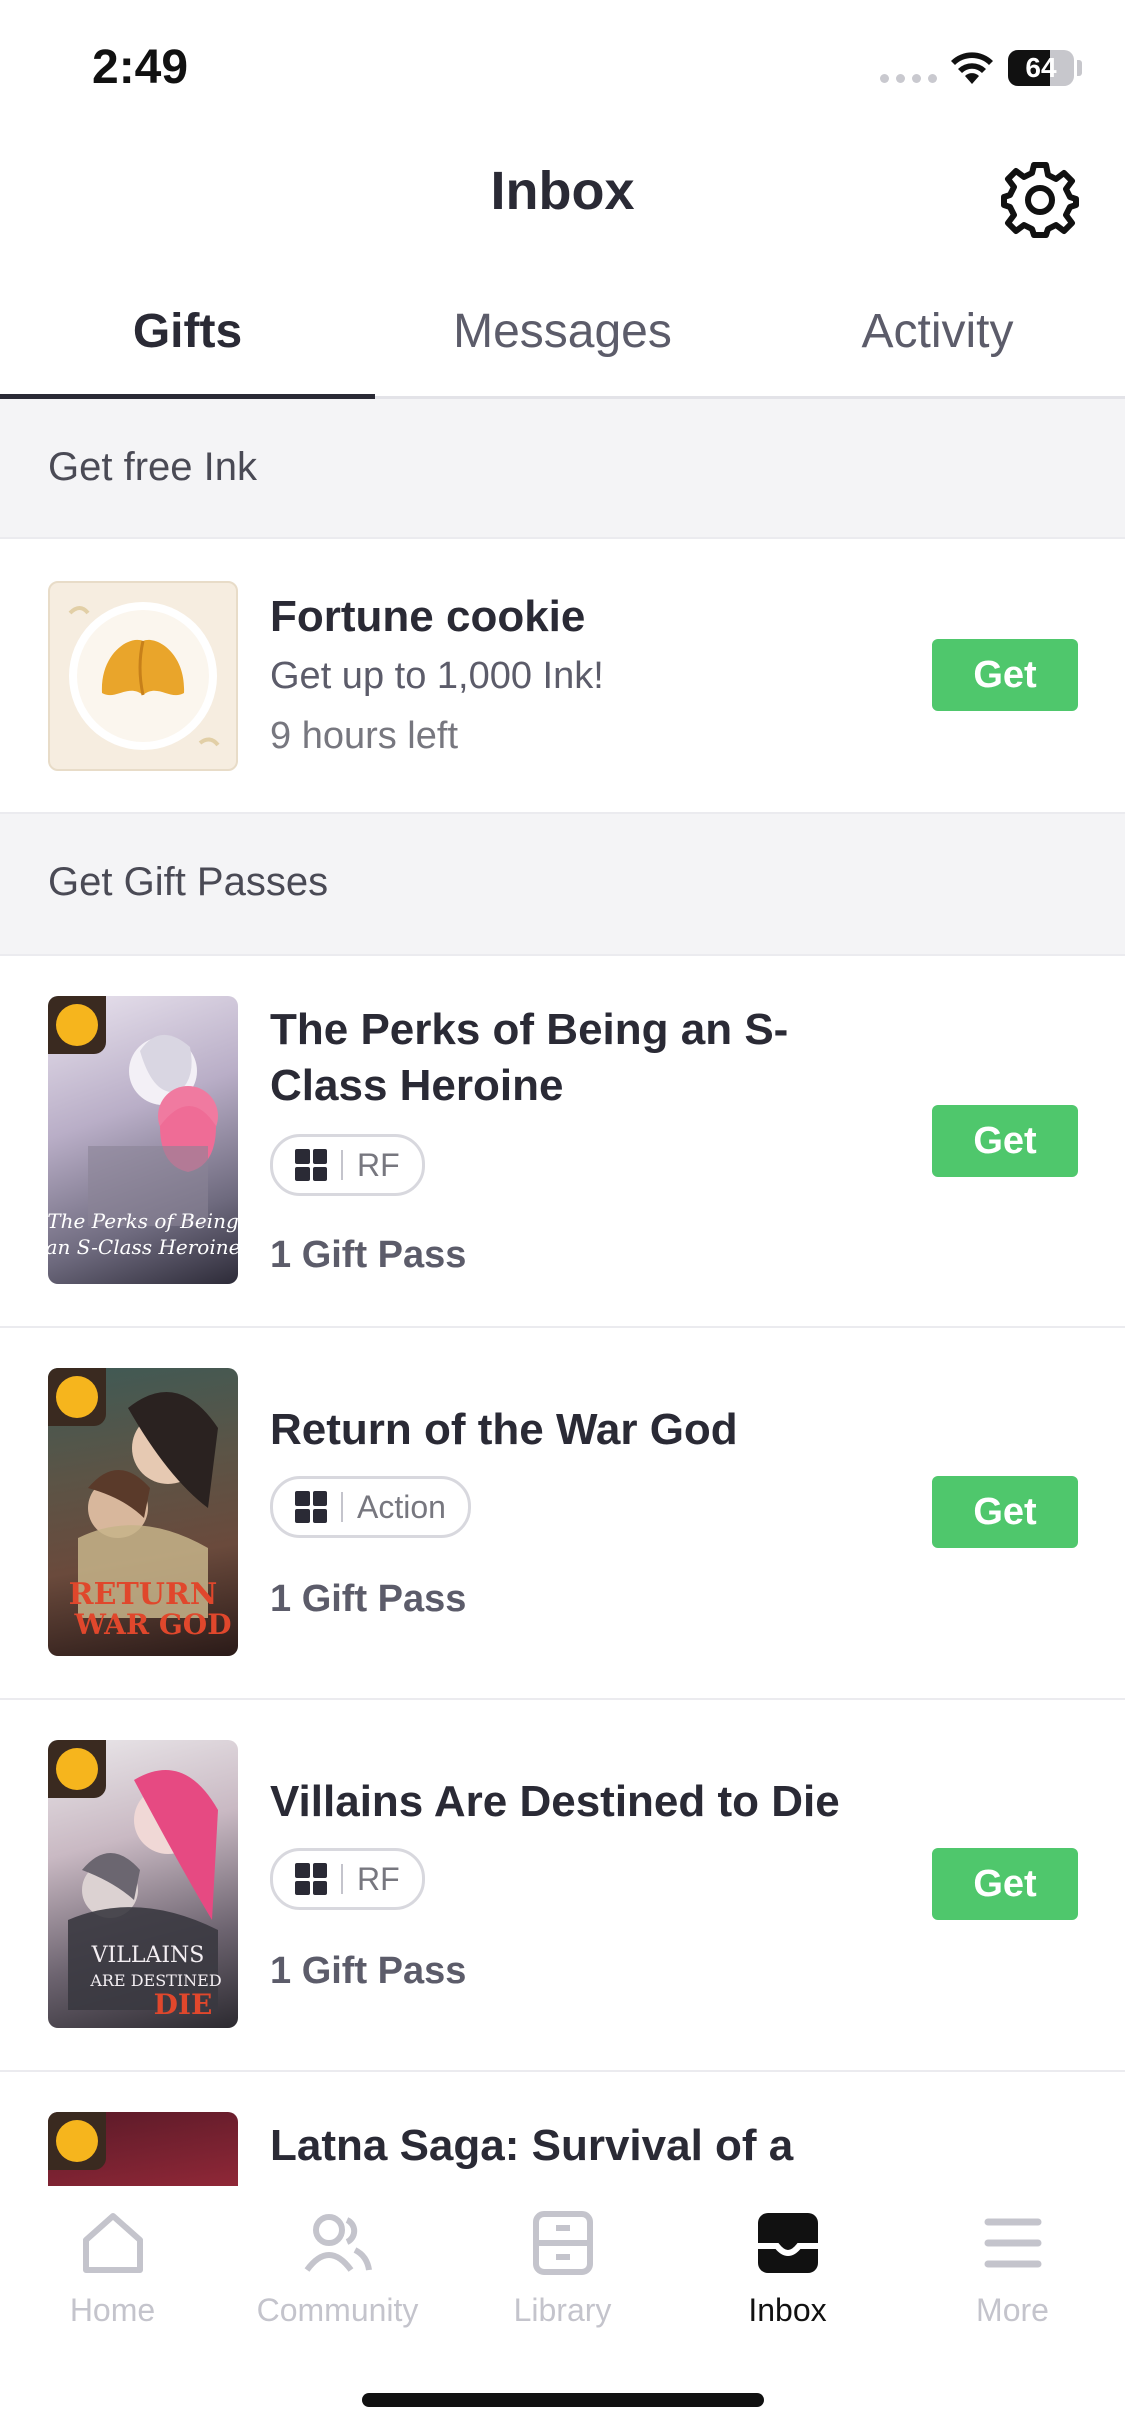 This screenshot has width=1125, height=2436. I want to click on inbox-tabs: Gifts Messages Activity, so click(562, 344).